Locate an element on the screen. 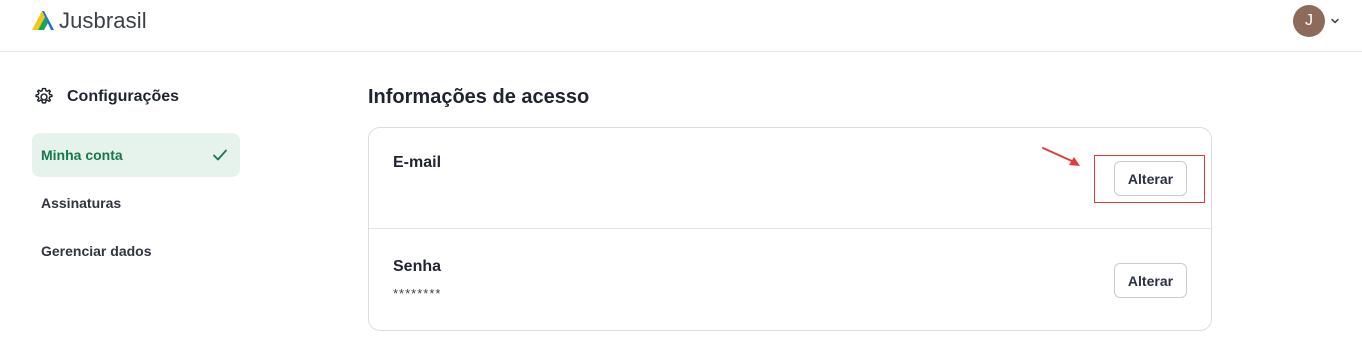 The image size is (1362, 350). annotation-arrow-icon is located at coordinates (1061, 156).